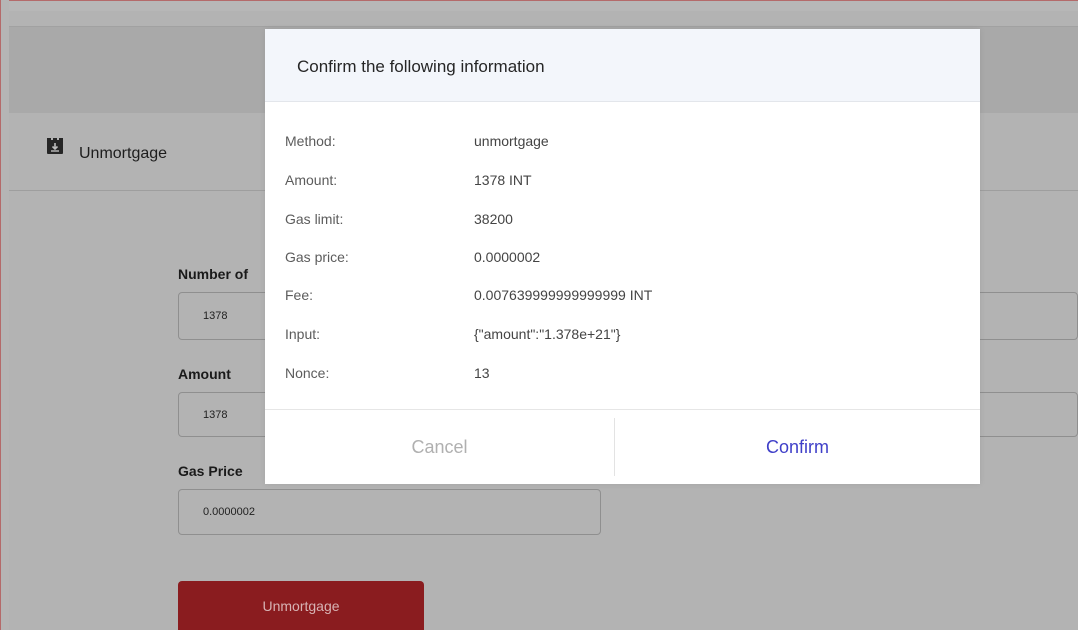 This screenshot has width=1078, height=630. Describe the element at coordinates (507, 257) in the screenshot. I see `info-value: 0.0000002` at that location.